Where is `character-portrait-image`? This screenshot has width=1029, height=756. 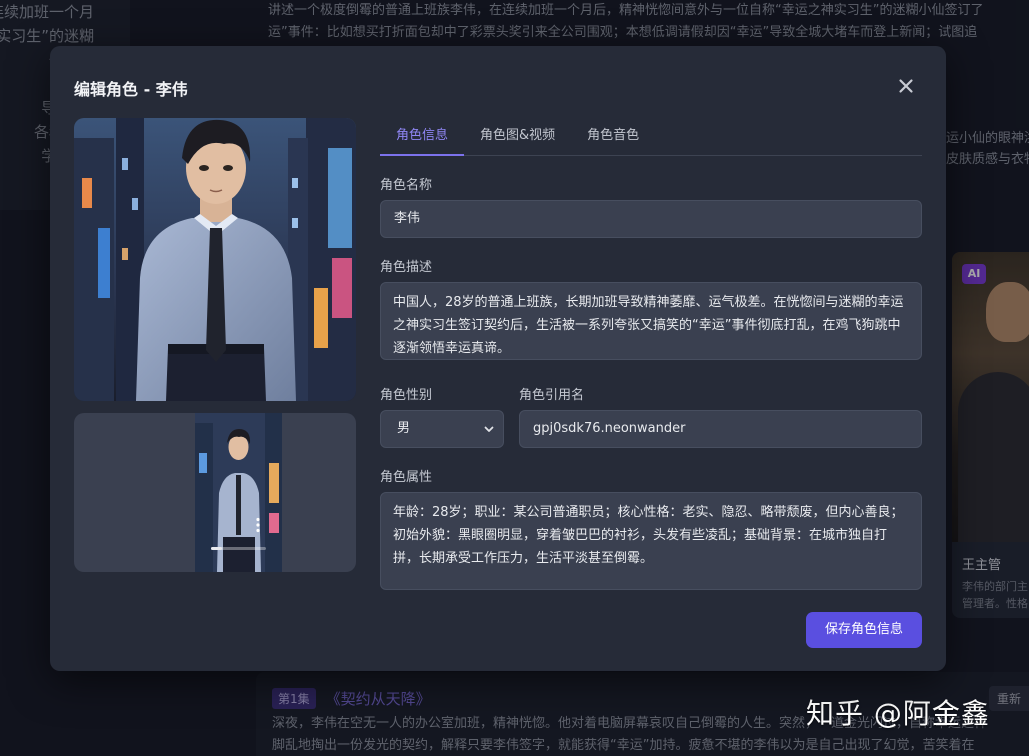
character-portrait-image is located at coordinates (215, 259).